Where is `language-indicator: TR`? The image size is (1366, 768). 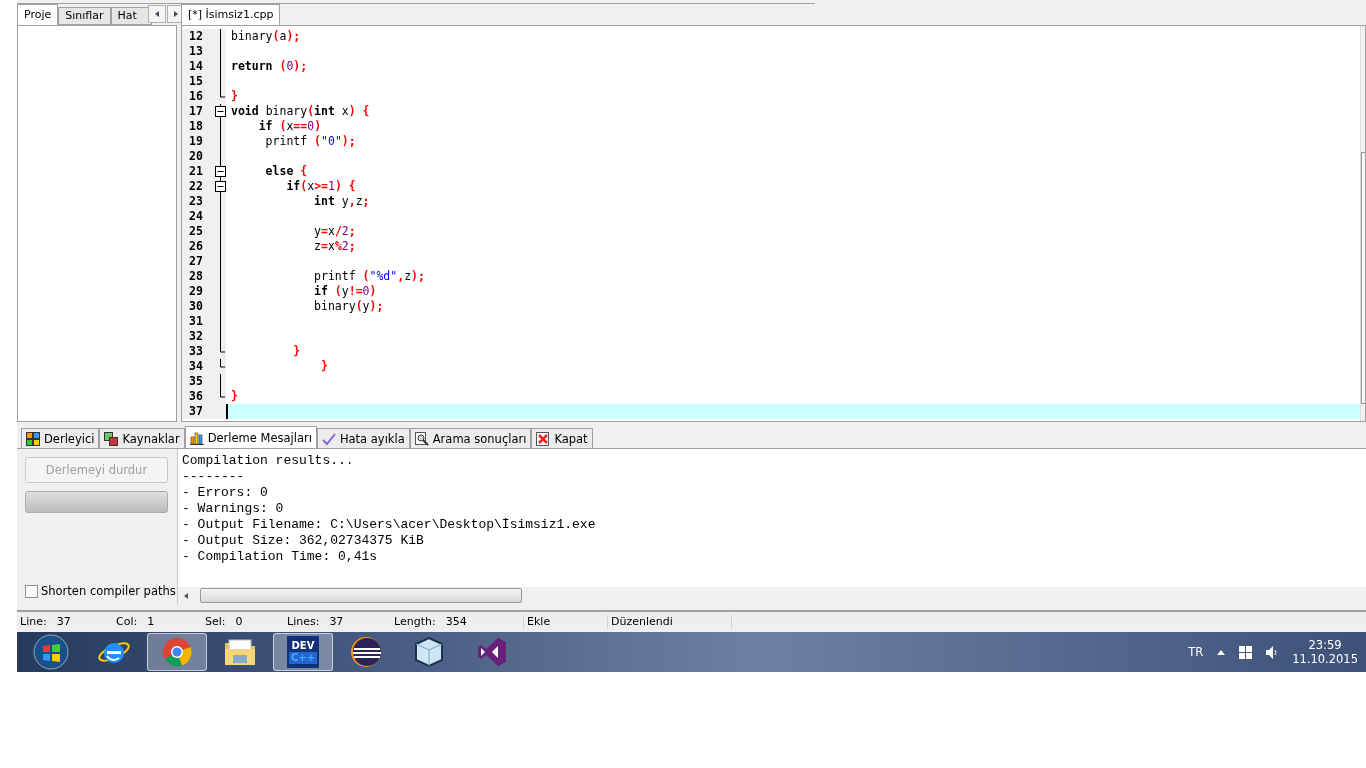 language-indicator: TR is located at coordinates (1196, 652).